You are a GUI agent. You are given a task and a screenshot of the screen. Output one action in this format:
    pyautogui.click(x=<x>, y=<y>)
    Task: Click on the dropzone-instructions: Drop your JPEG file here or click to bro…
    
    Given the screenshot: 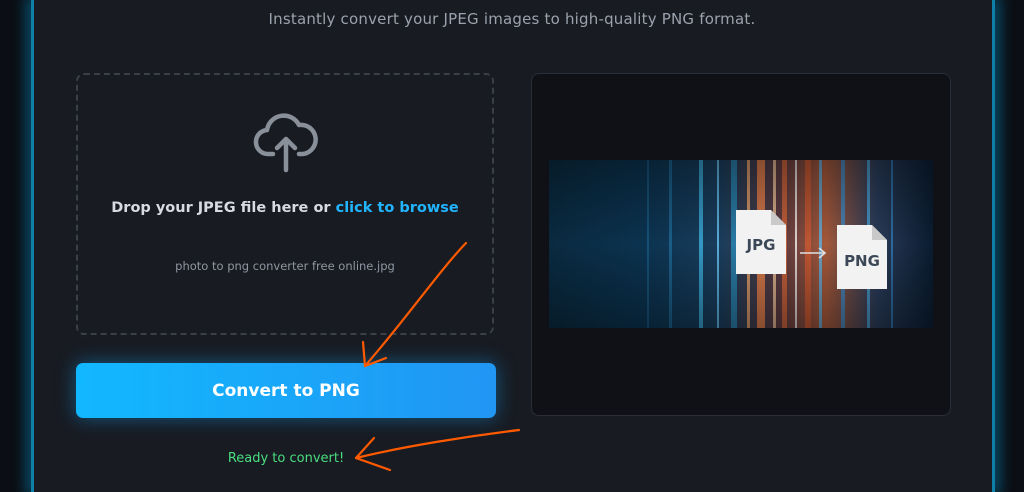 What is the action you would take?
    pyautogui.click(x=285, y=208)
    